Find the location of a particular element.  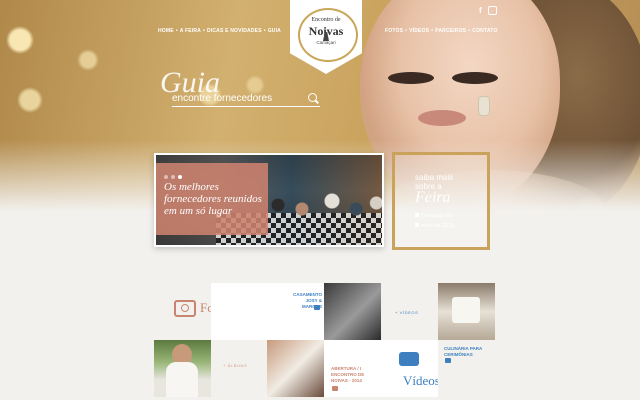

model-eye-right is located at coordinates (475, 78).